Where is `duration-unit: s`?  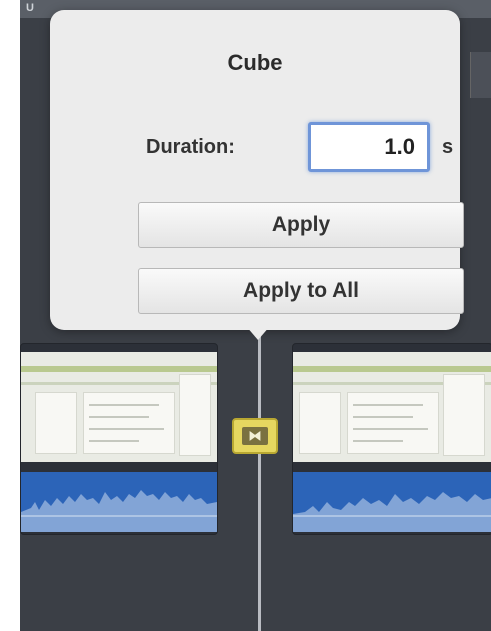 duration-unit: s is located at coordinates (448, 147).